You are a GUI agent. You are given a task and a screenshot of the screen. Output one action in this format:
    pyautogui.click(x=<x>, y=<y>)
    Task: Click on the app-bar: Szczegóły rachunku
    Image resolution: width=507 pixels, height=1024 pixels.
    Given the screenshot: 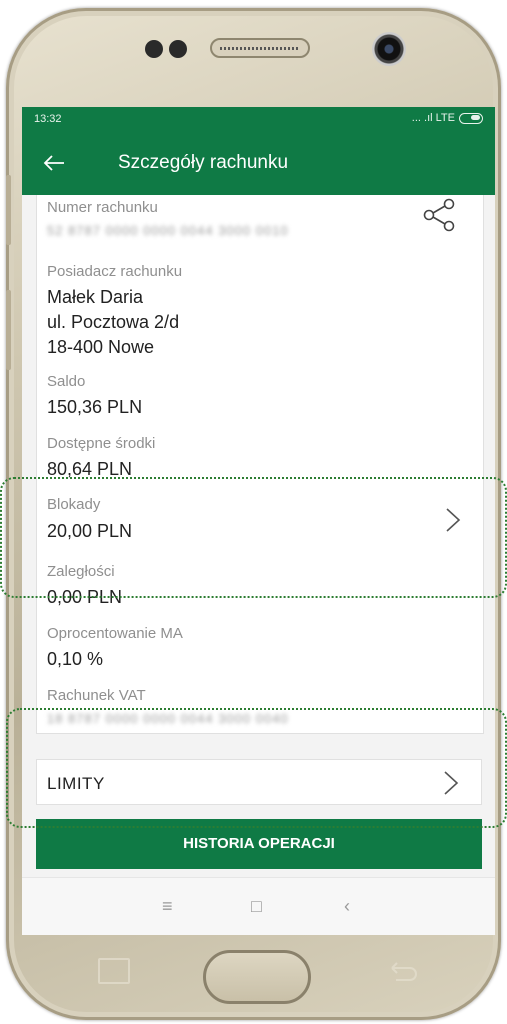 What is the action you would take?
    pyautogui.click(x=258, y=163)
    